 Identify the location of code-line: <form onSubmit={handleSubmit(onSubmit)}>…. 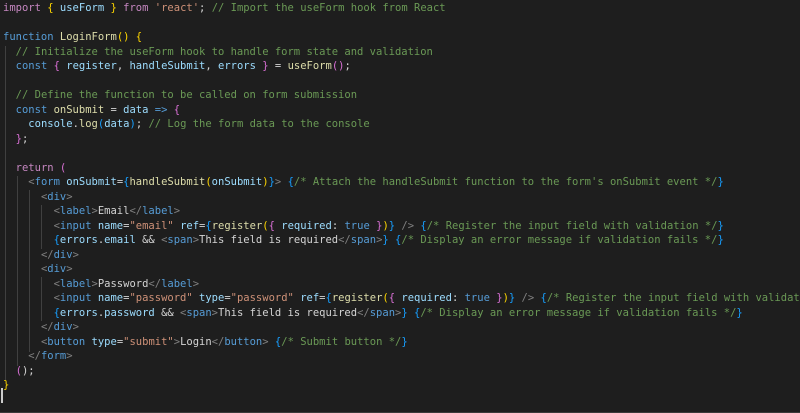
(363, 182).